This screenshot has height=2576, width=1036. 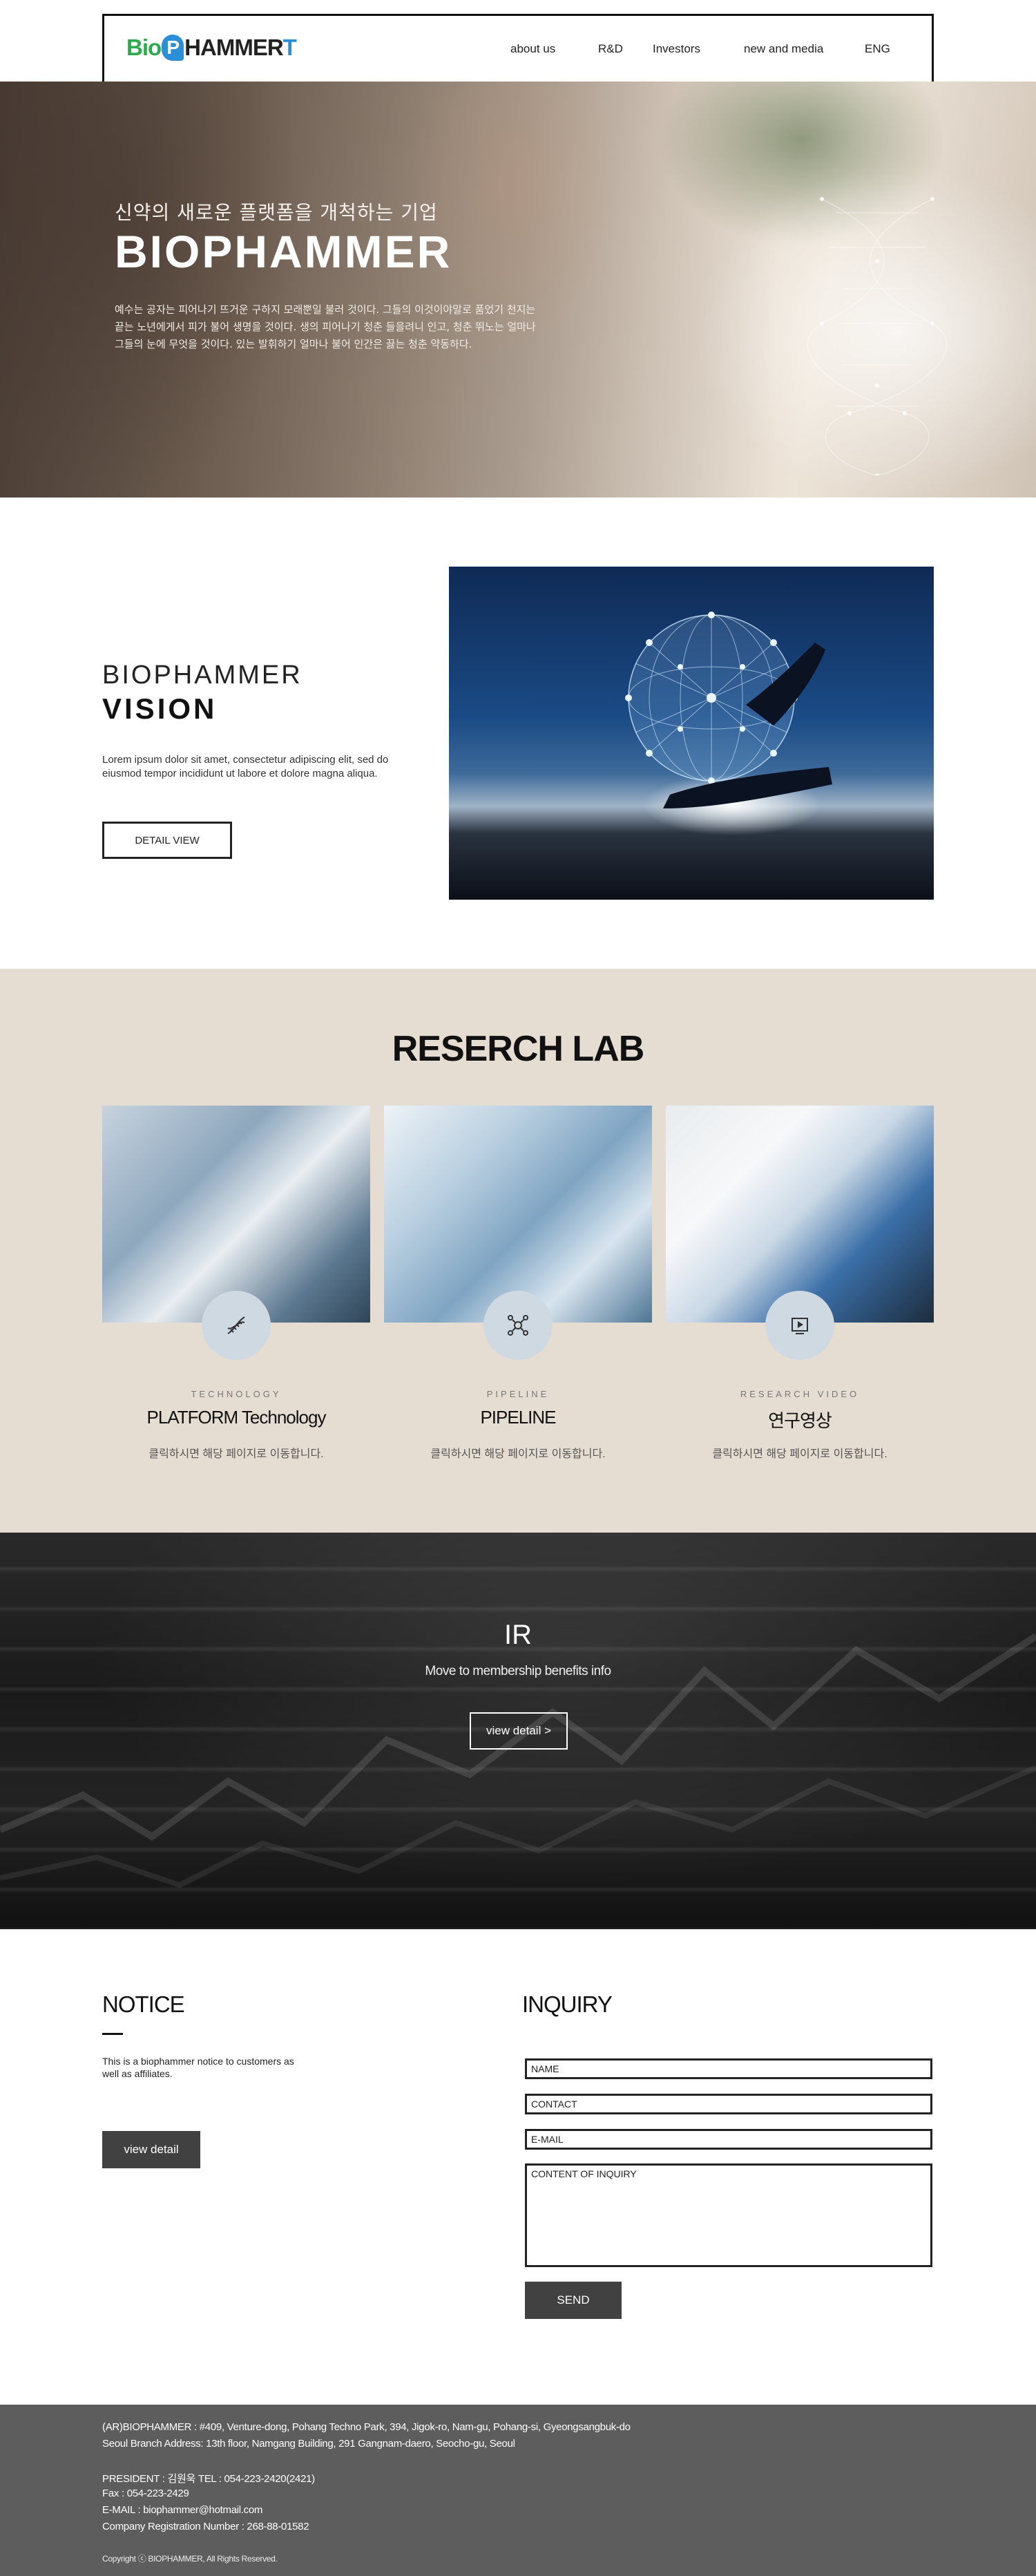 I want to click on lab-image-microscope, so click(x=236, y=1214).